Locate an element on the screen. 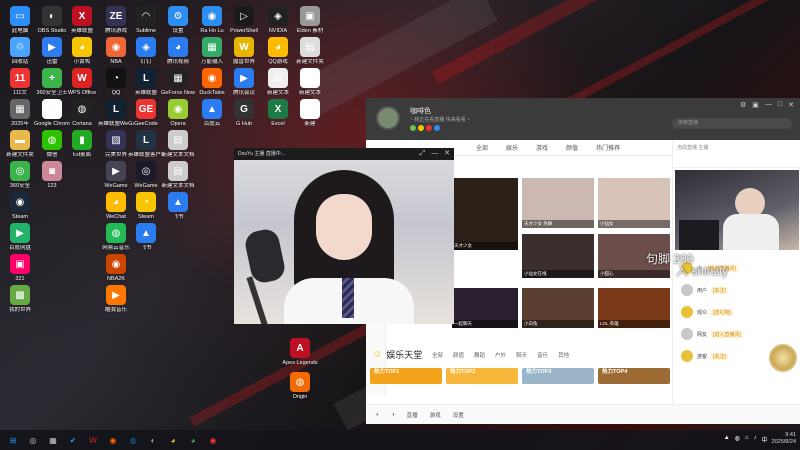 The height and width of the screenshot is (450, 800). desktop-icon: X 英雄联盟 is located at coordinates (82, 20).